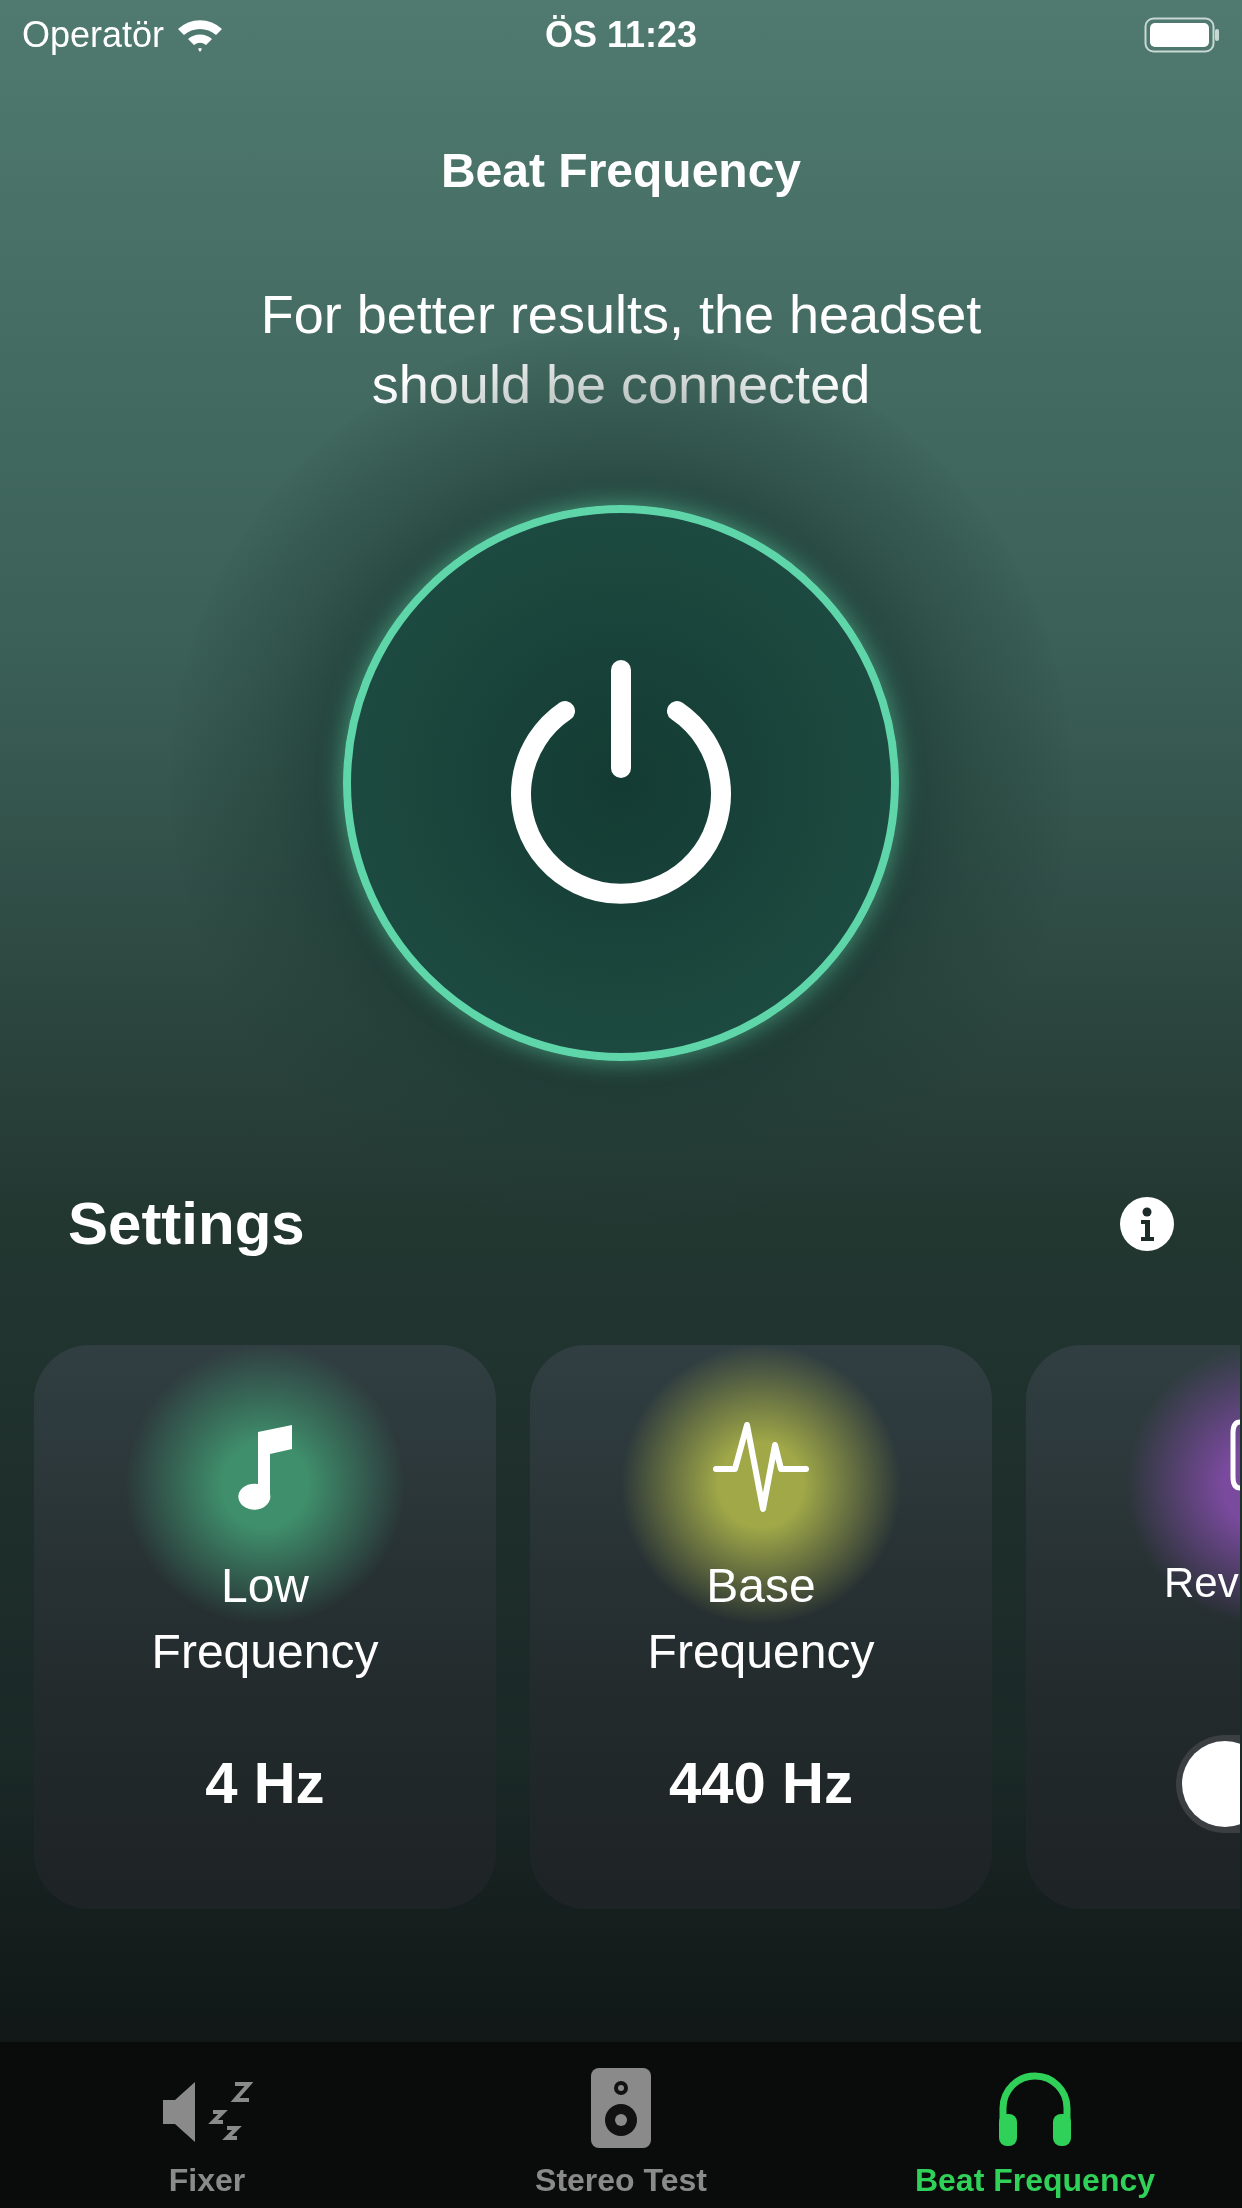  I want to click on carrier-name: Operatör, so click(93, 35).